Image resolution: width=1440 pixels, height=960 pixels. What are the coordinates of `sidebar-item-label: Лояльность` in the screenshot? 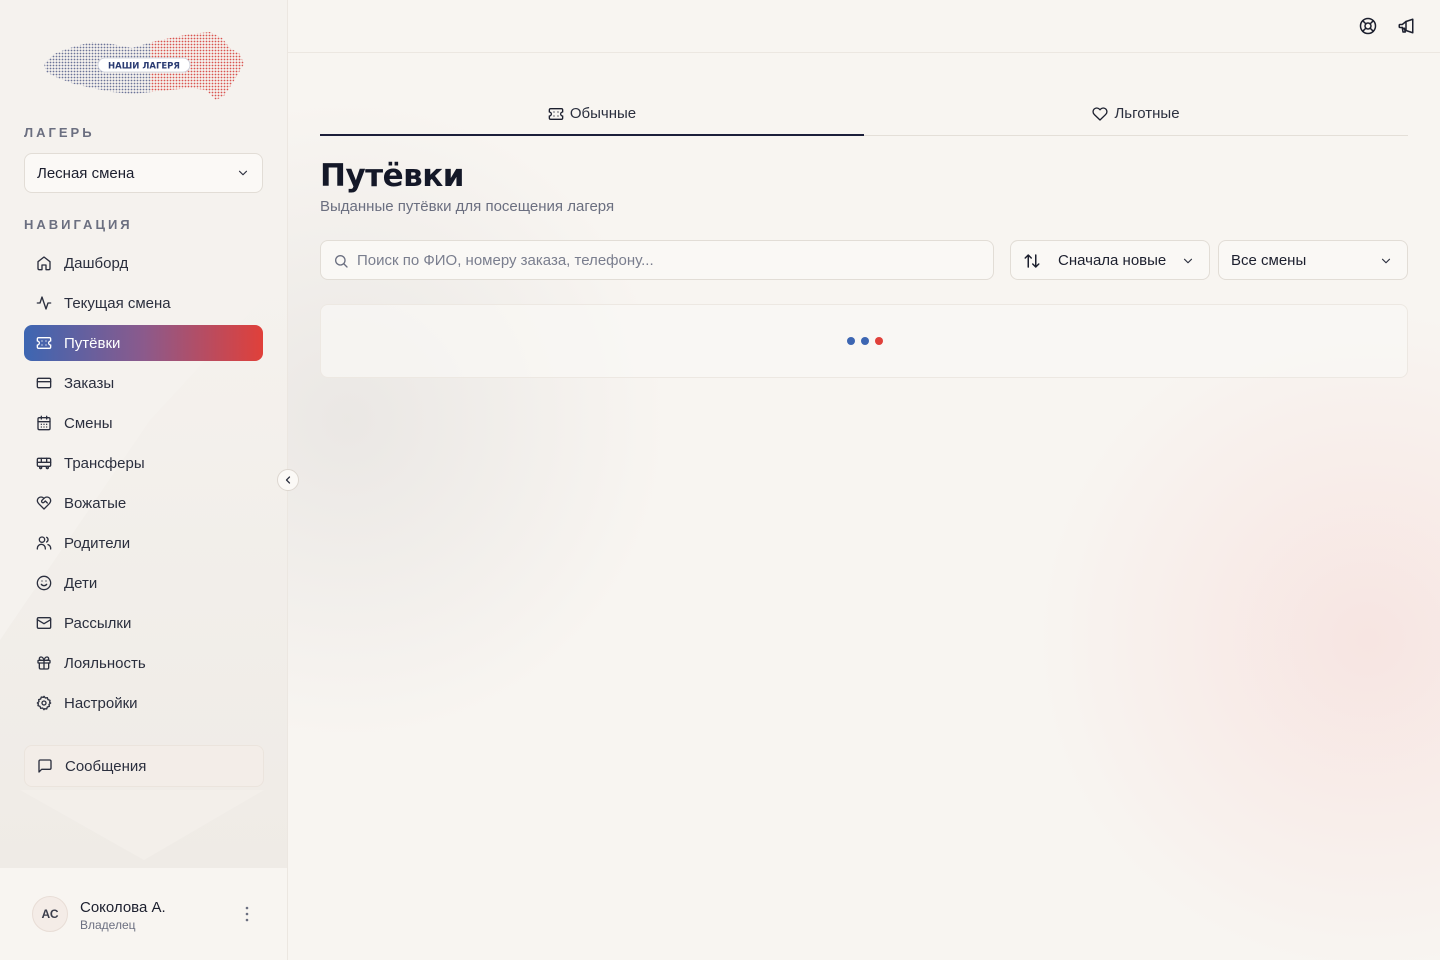 It's located at (105, 663).